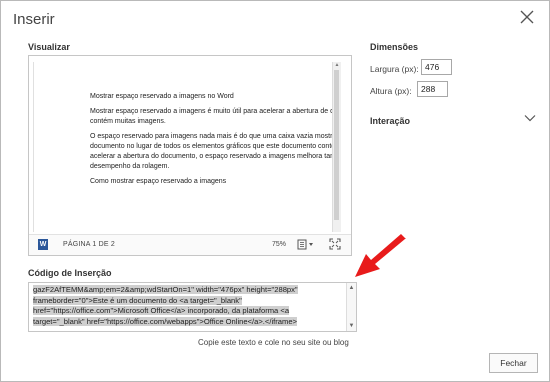 The image size is (550, 382). I want to click on chevron-down-icon, so click(530, 118).